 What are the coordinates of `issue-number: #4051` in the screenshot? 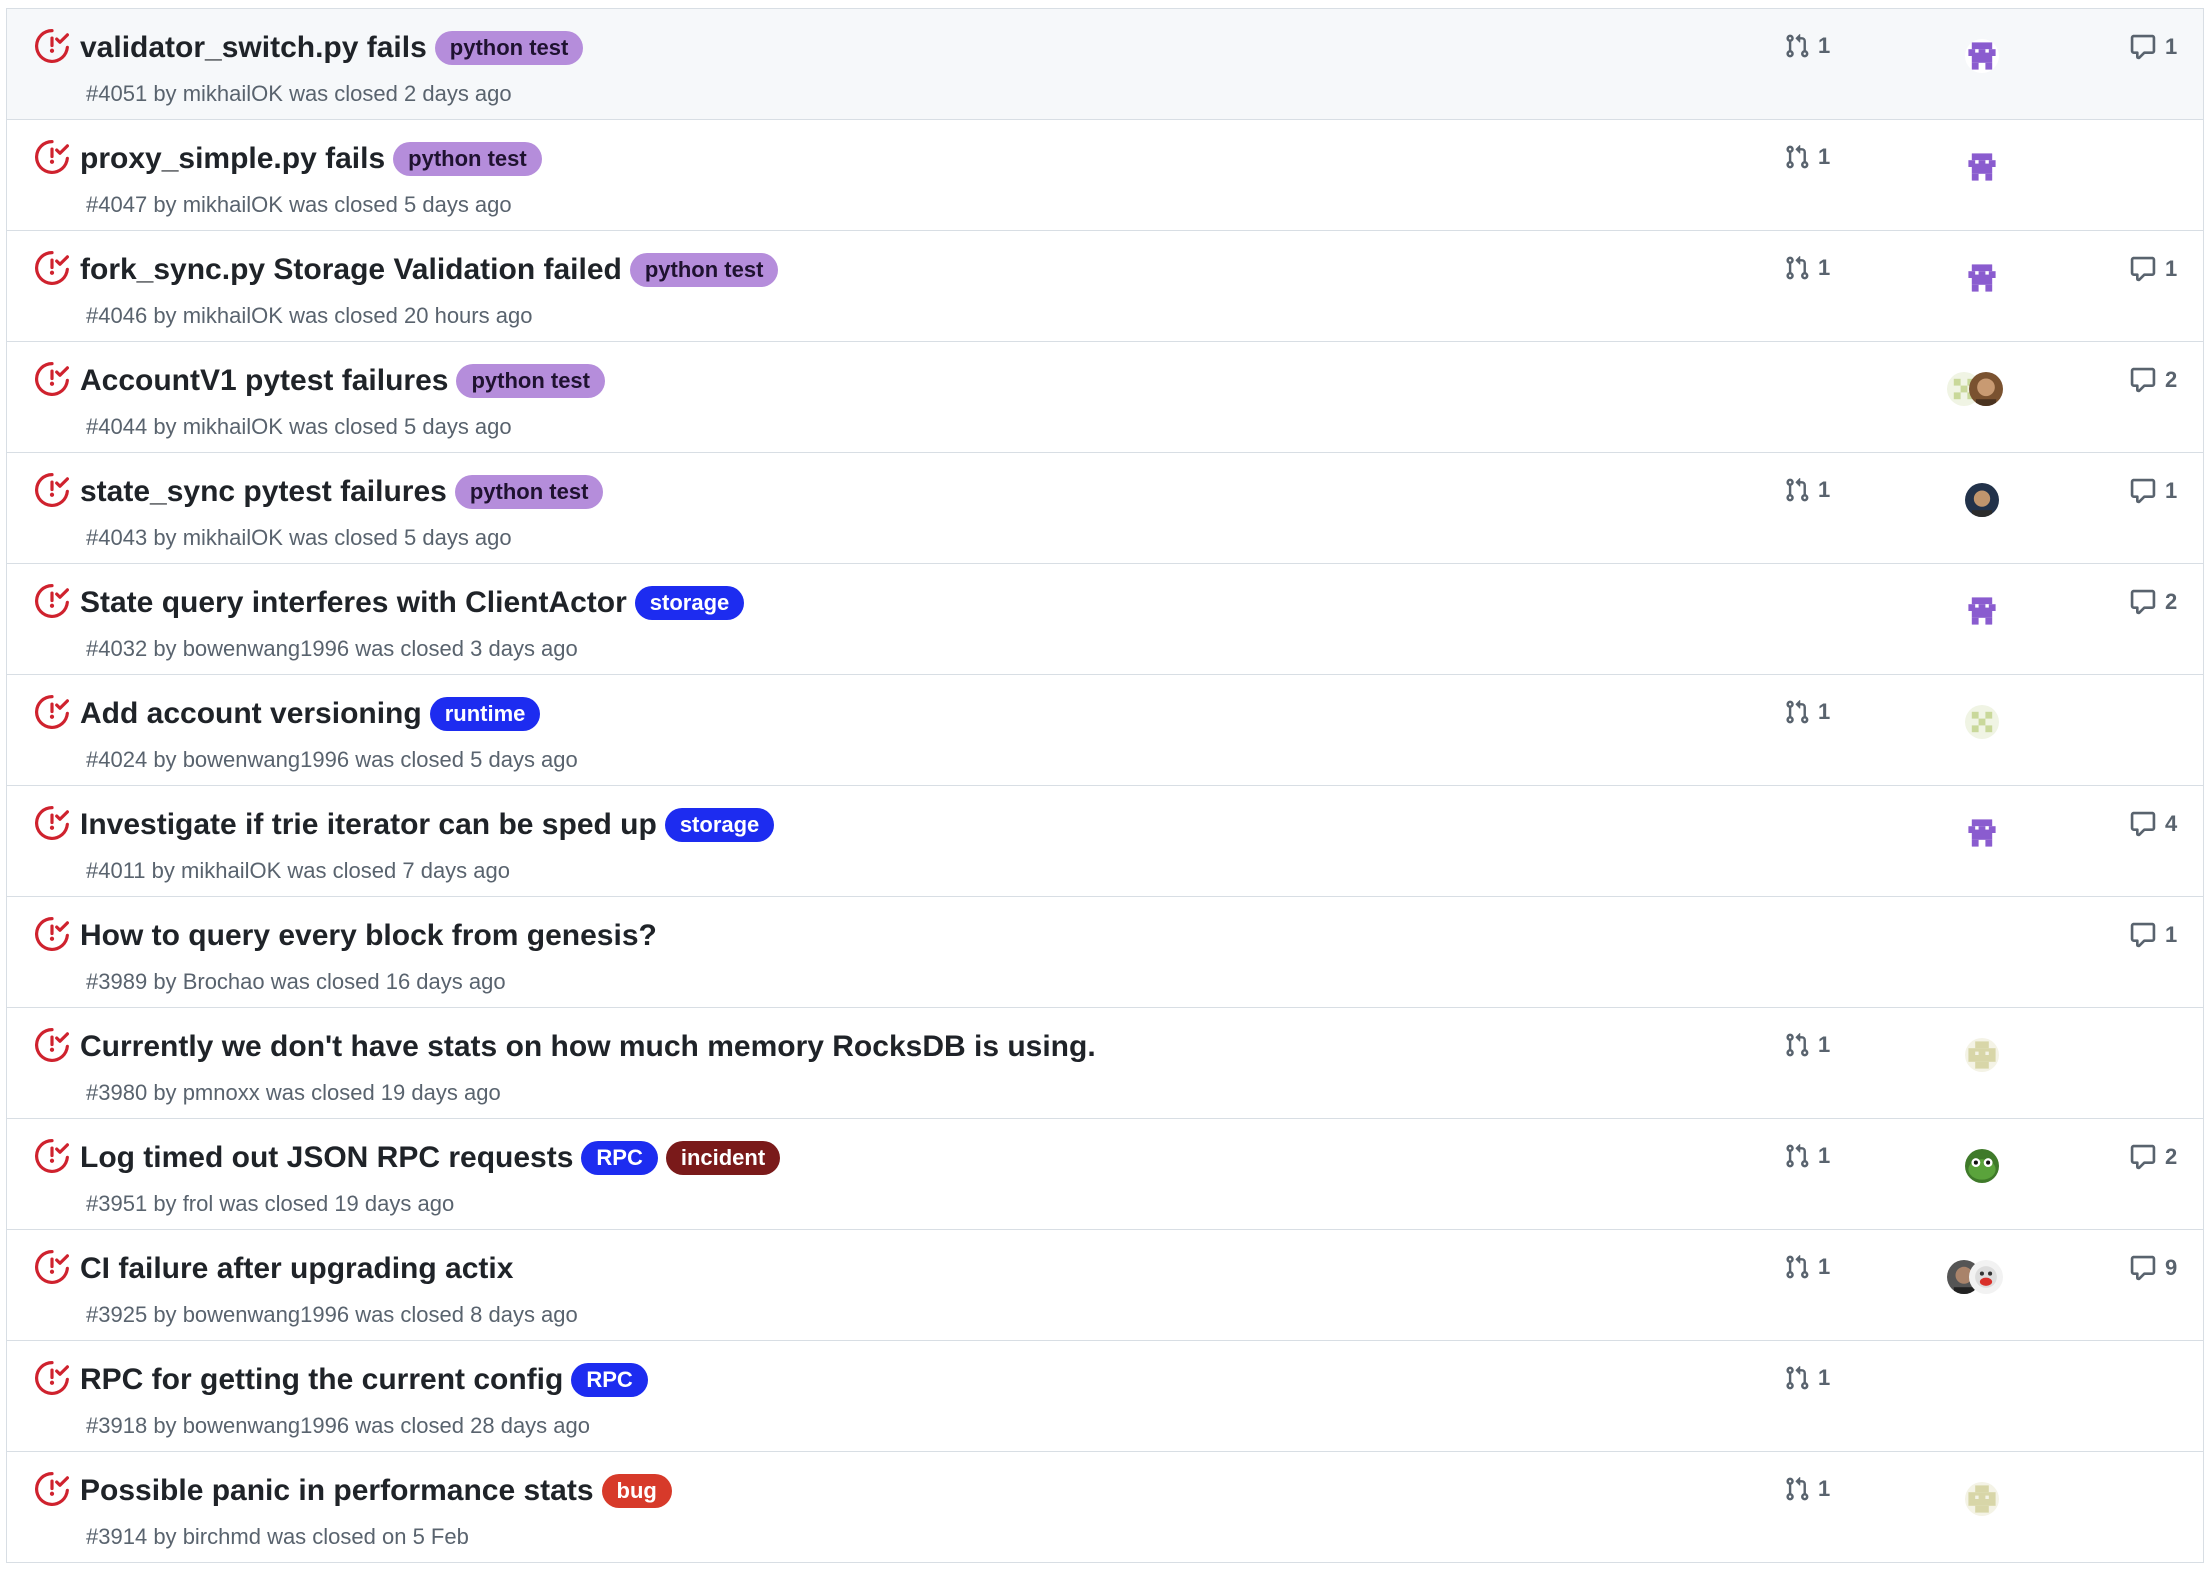 It's located at (117, 93).